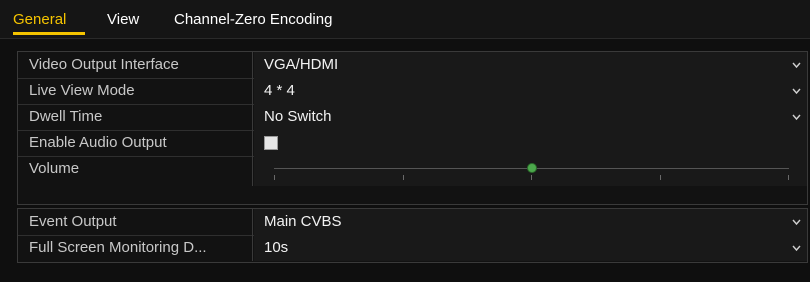 The width and height of the screenshot is (810, 282). What do you see at coordinates (253, 20) in the screenshot?
I see `tab-channel-zero-encoding: Channel-Zero Encoding` at bounding box center [253, 20].